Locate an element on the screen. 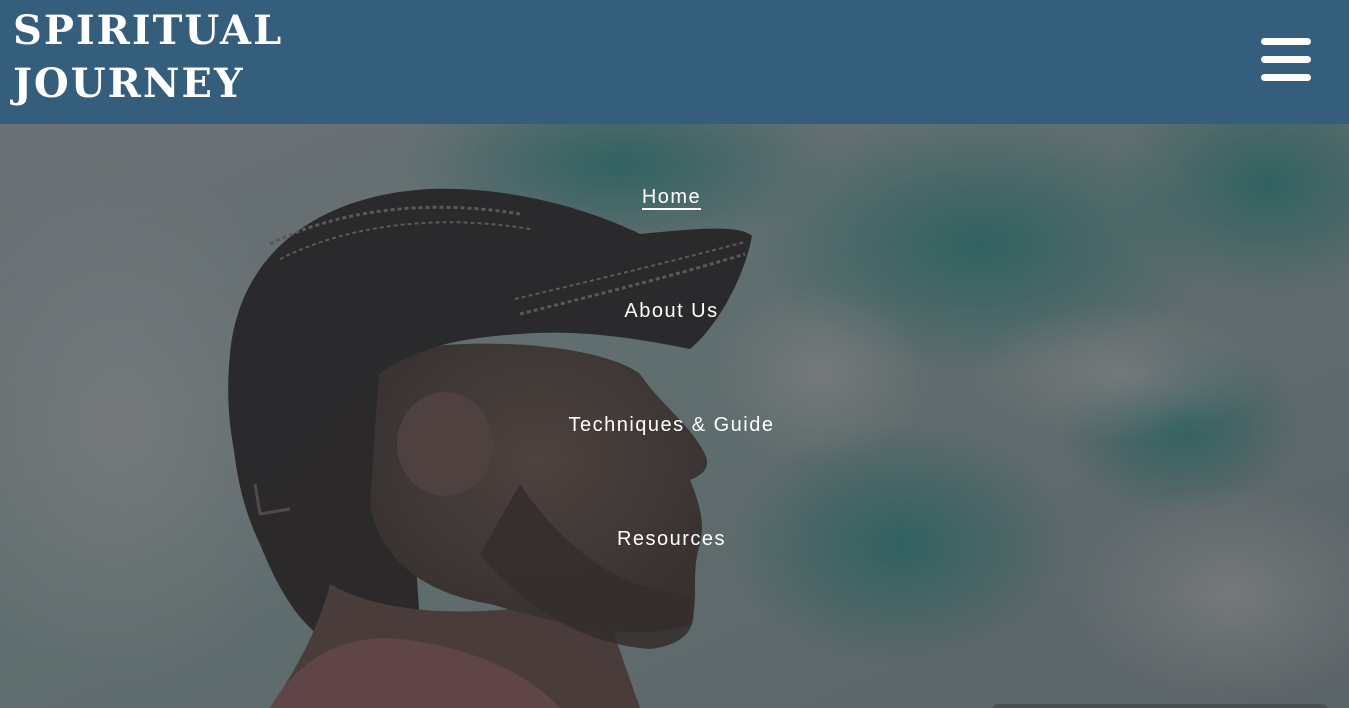 This screenshot has height=708, width=1349. nav-item-label: About Us is located at coordinates (671, 311).